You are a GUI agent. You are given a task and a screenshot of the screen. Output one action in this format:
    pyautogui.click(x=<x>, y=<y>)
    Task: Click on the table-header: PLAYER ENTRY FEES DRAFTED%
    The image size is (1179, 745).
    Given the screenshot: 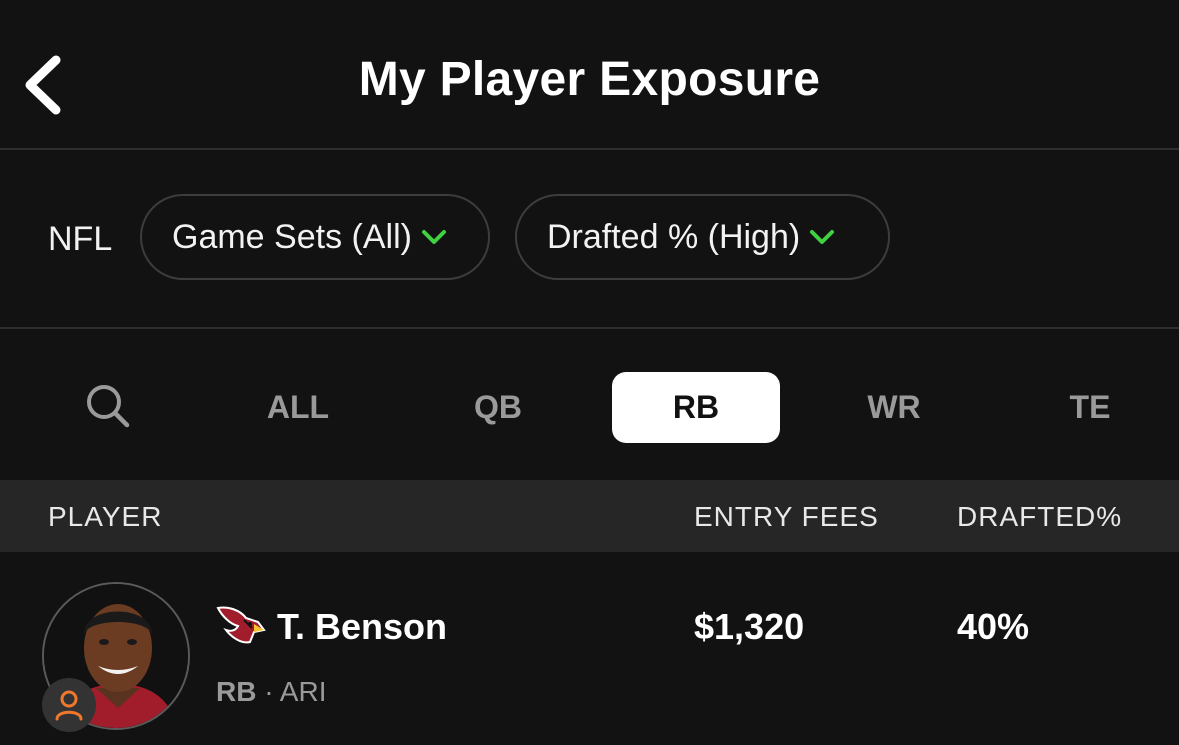 What is the action you would take?
    pyautogui.click(x=589, y=516)
    